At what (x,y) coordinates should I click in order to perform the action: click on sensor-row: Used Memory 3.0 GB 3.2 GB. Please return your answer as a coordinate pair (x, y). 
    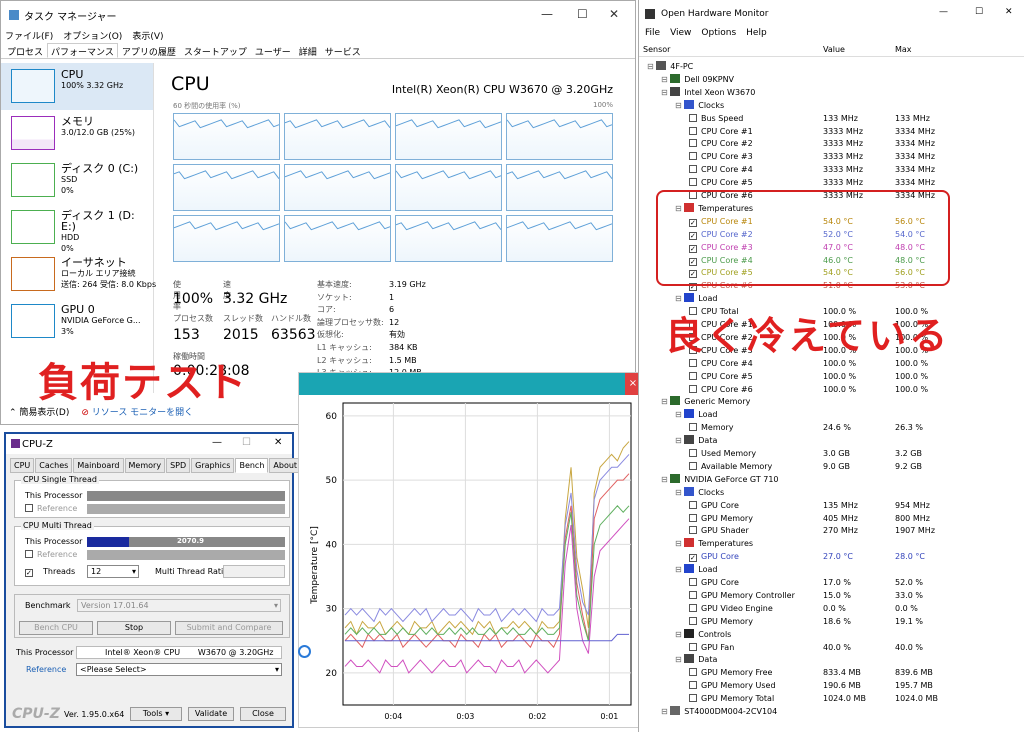
    Looking at the image, I should click on (831, 453).